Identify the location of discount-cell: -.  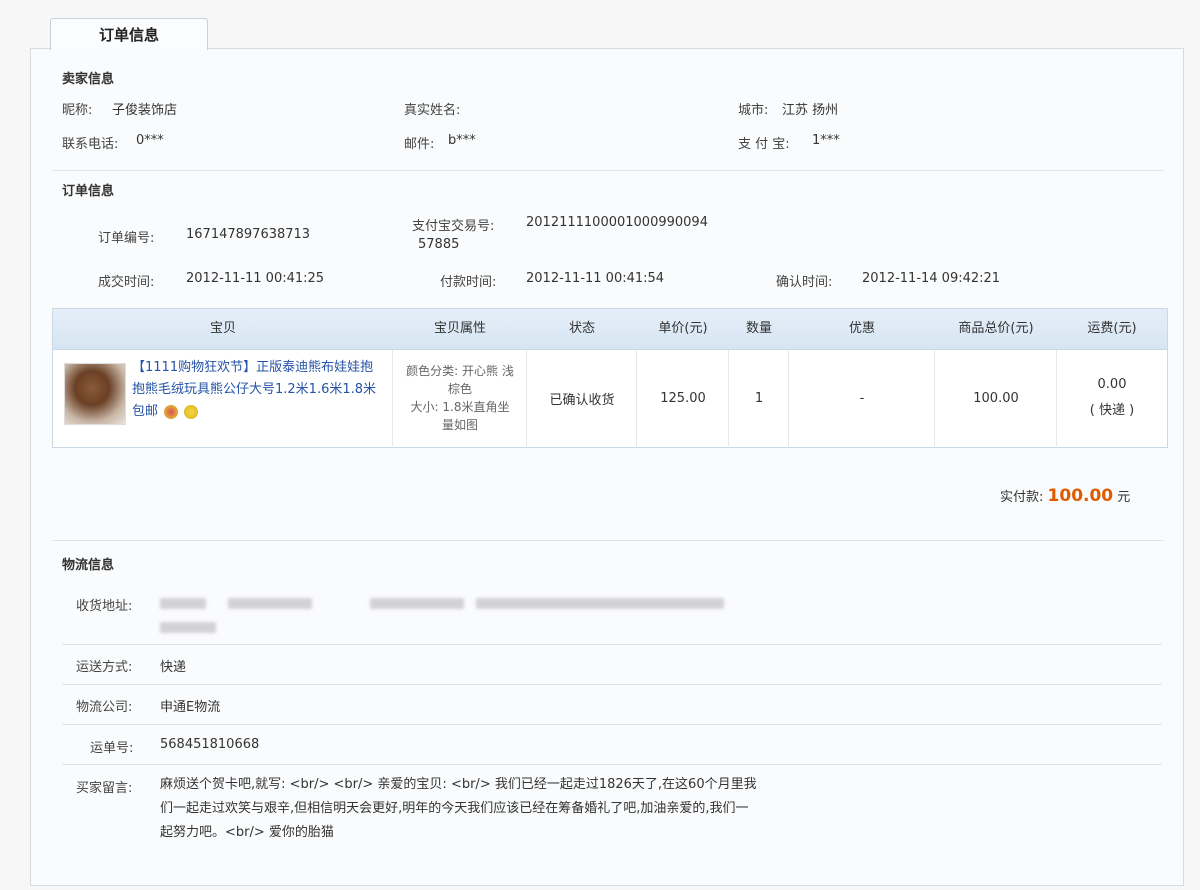
(861, 398).